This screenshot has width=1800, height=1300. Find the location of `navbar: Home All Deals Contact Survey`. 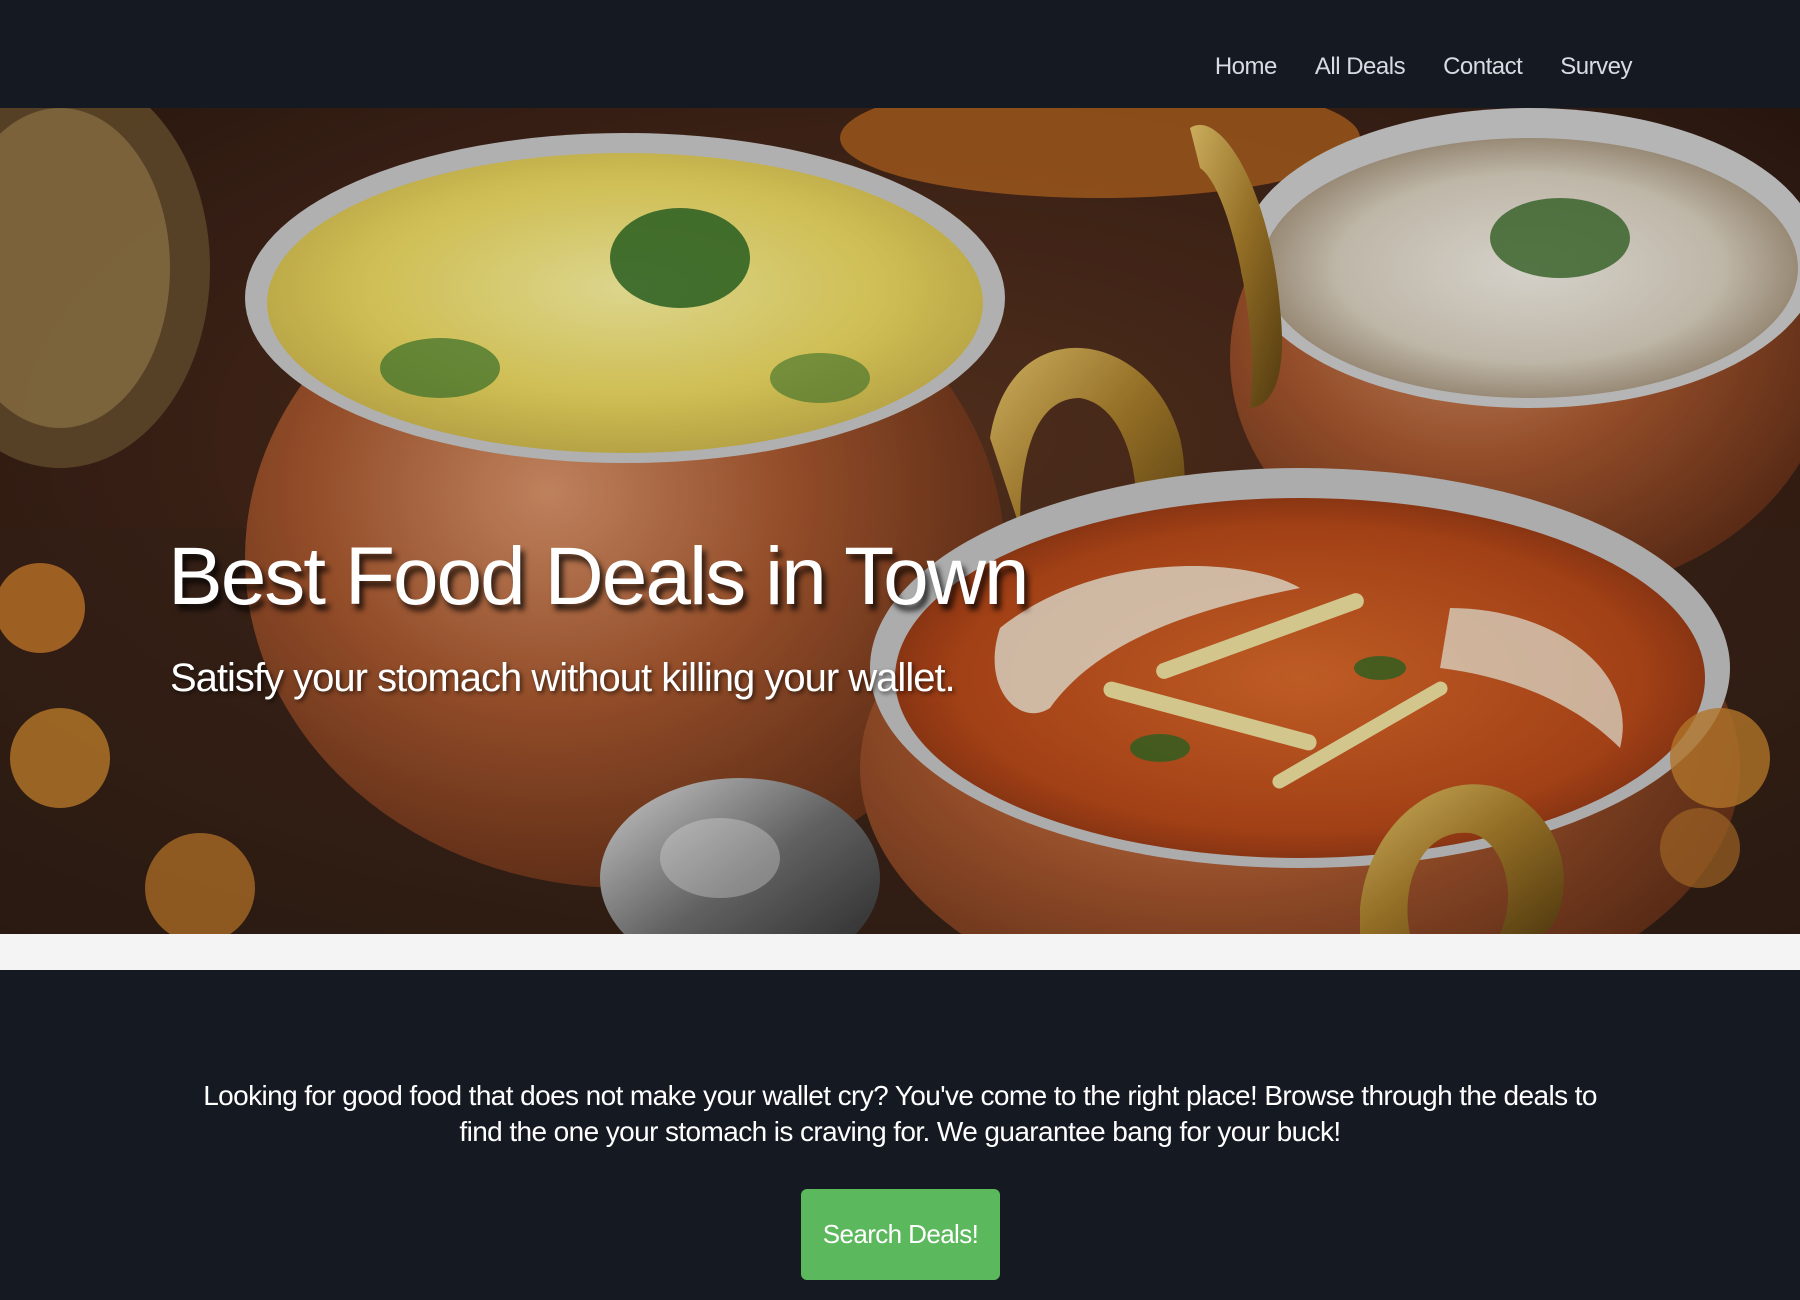

navbar: Home All Deals Contact Survey is located at coordinates (900, 54).